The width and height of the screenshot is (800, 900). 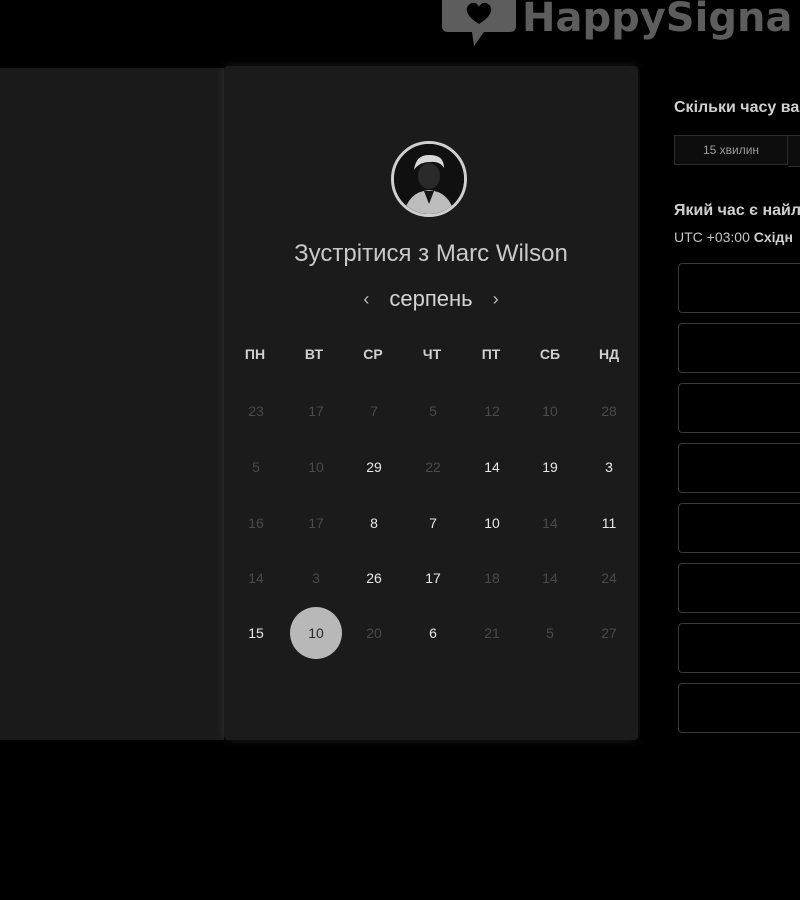 What do you see at coordinates (550, 467) in the screenshot?
I see `calendar-day: 19` at bounding box center [550, 467].